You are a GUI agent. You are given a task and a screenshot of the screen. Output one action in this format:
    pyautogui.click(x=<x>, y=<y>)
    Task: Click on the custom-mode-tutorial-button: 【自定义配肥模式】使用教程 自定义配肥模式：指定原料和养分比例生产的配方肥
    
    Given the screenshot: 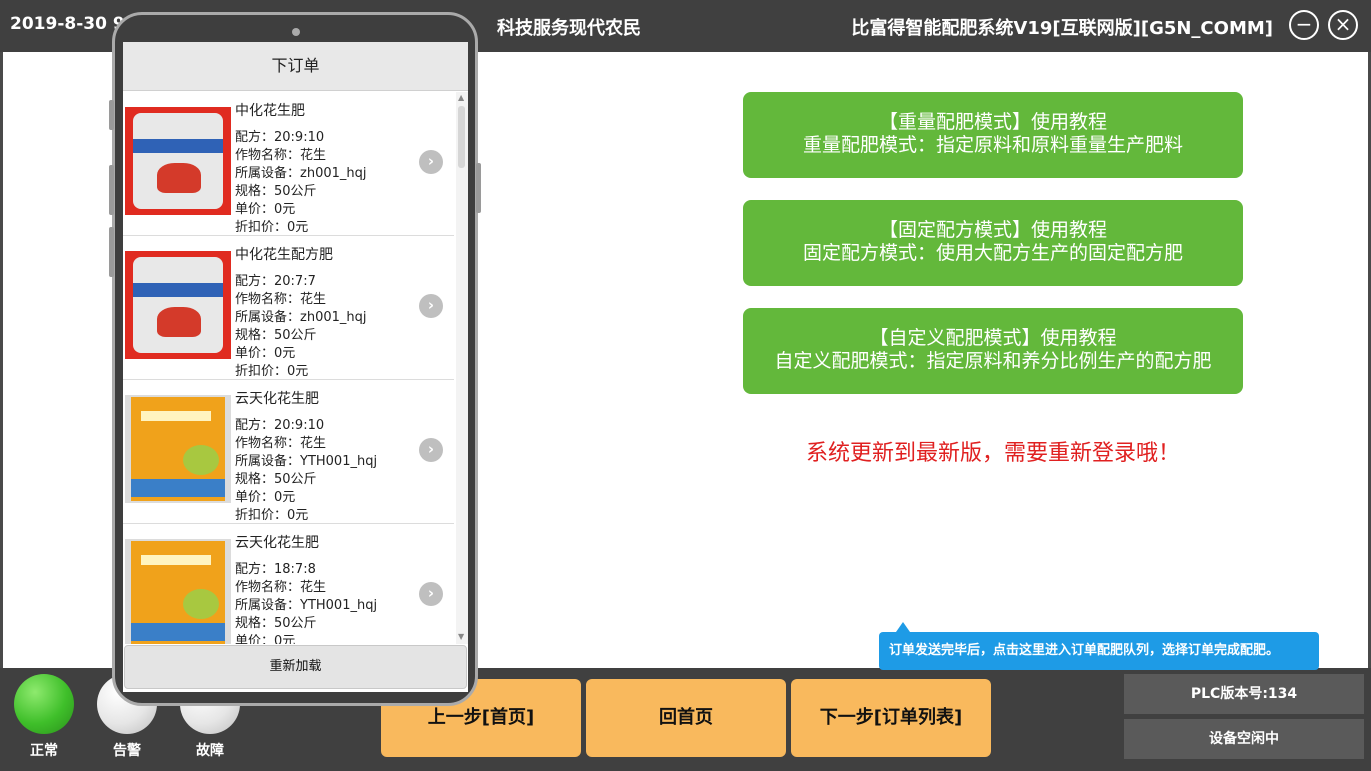 What is the action you would take?
    pyautogui.click(x=993, y=351)
    